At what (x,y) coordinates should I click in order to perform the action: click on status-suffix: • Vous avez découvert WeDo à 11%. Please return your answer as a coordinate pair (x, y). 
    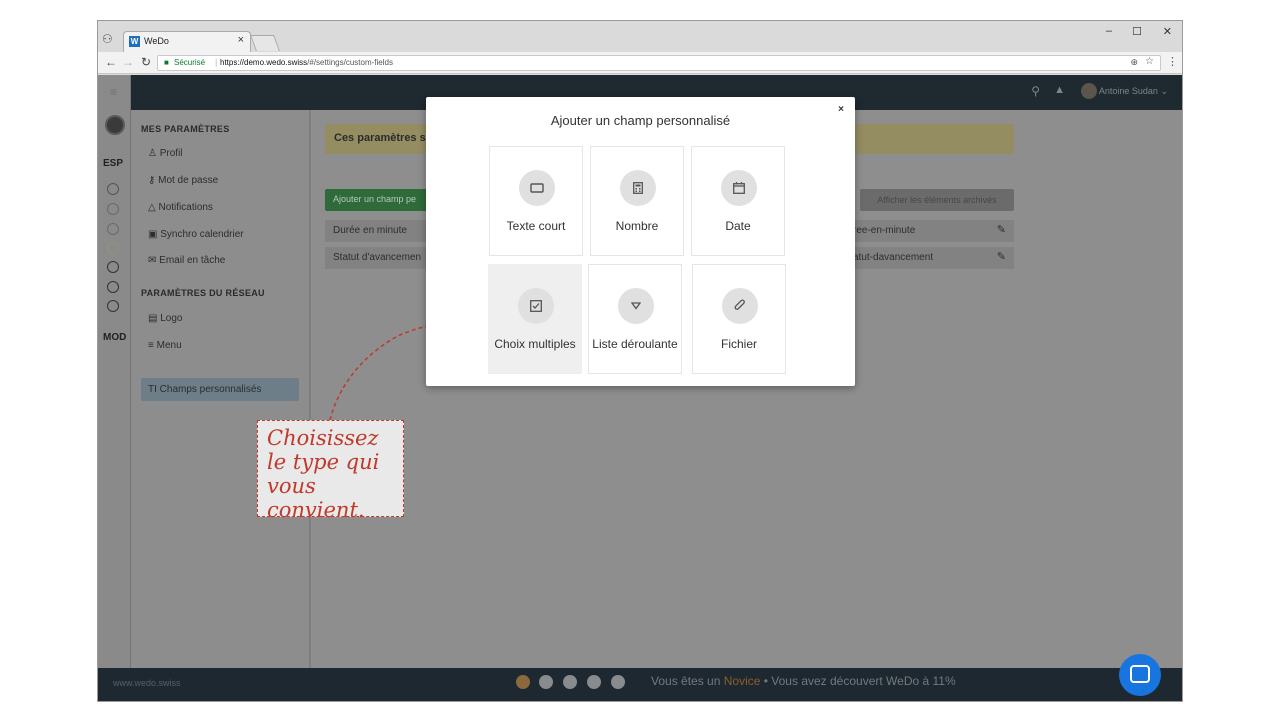
    Looking at the image, I should click on (858, 681).